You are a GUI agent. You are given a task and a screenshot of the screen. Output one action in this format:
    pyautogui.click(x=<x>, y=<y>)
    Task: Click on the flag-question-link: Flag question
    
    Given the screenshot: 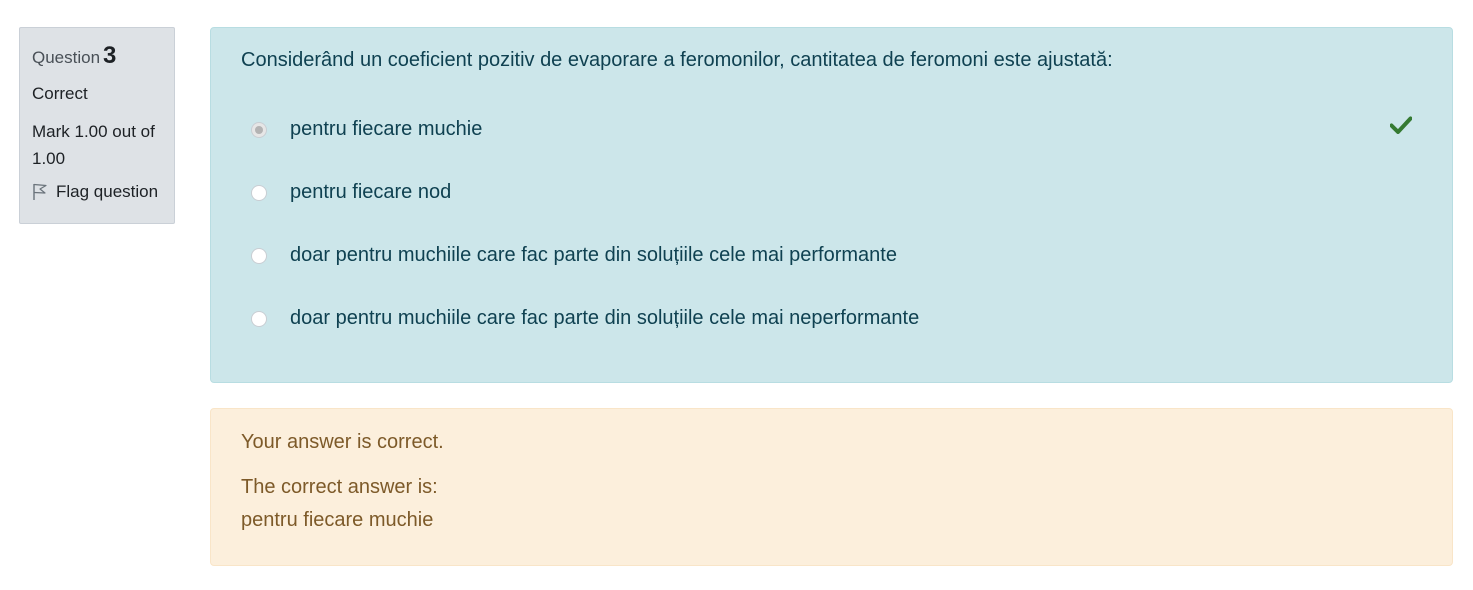 What is the action you would take?
    pyautogui.click(x=97, y=192)
    